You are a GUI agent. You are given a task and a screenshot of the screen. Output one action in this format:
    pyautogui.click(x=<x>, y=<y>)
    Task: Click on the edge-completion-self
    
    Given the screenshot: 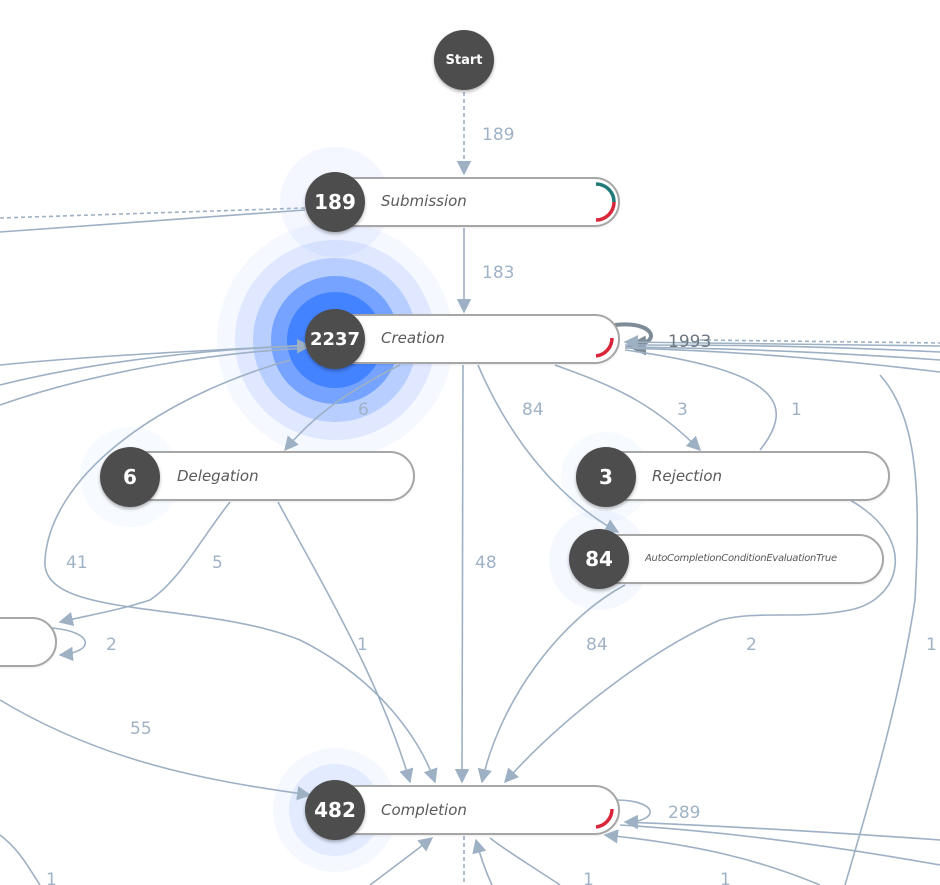 What is the action you would take?
    pyautogui.click(x=632, y=814)
    